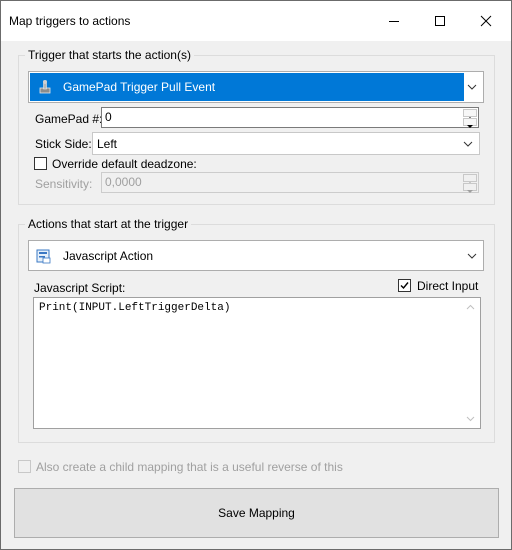 This screenshot has width=512, height=550. What do you see at coordinates (123, 182) in the screenshot?
I see `sensitivity-value: 0,0000` at bounding box center [123, 182].